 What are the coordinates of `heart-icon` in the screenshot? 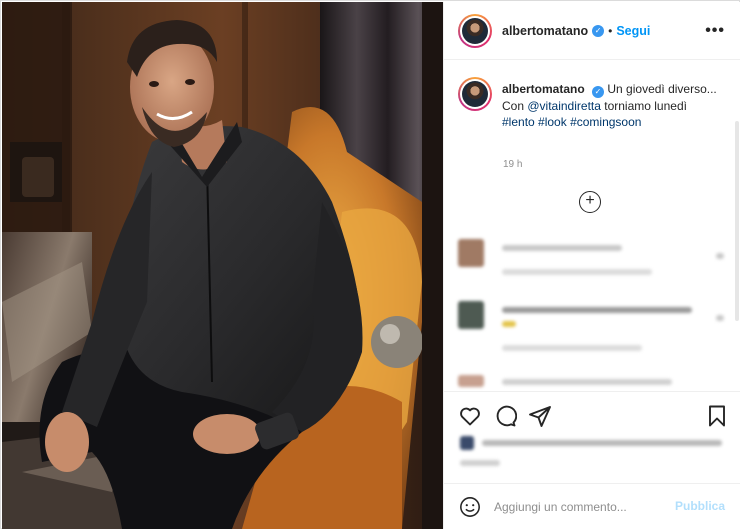 It's located at (470, 416).